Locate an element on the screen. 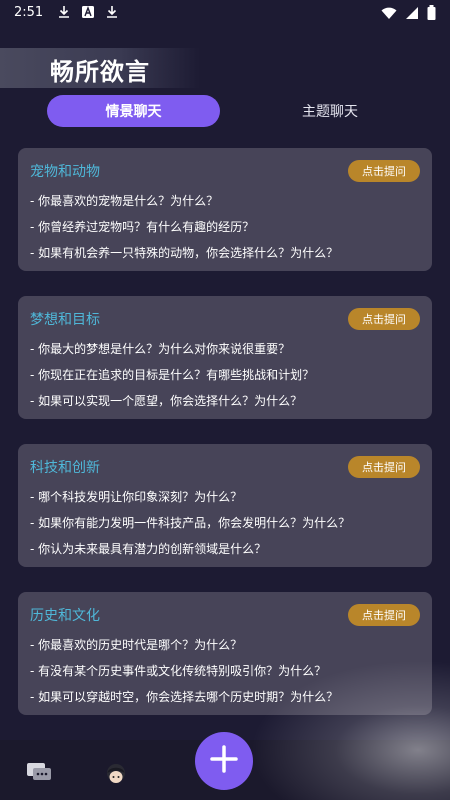 This screenshot has width=450, height=800. battery-icon is located at coordinates (431, 14).